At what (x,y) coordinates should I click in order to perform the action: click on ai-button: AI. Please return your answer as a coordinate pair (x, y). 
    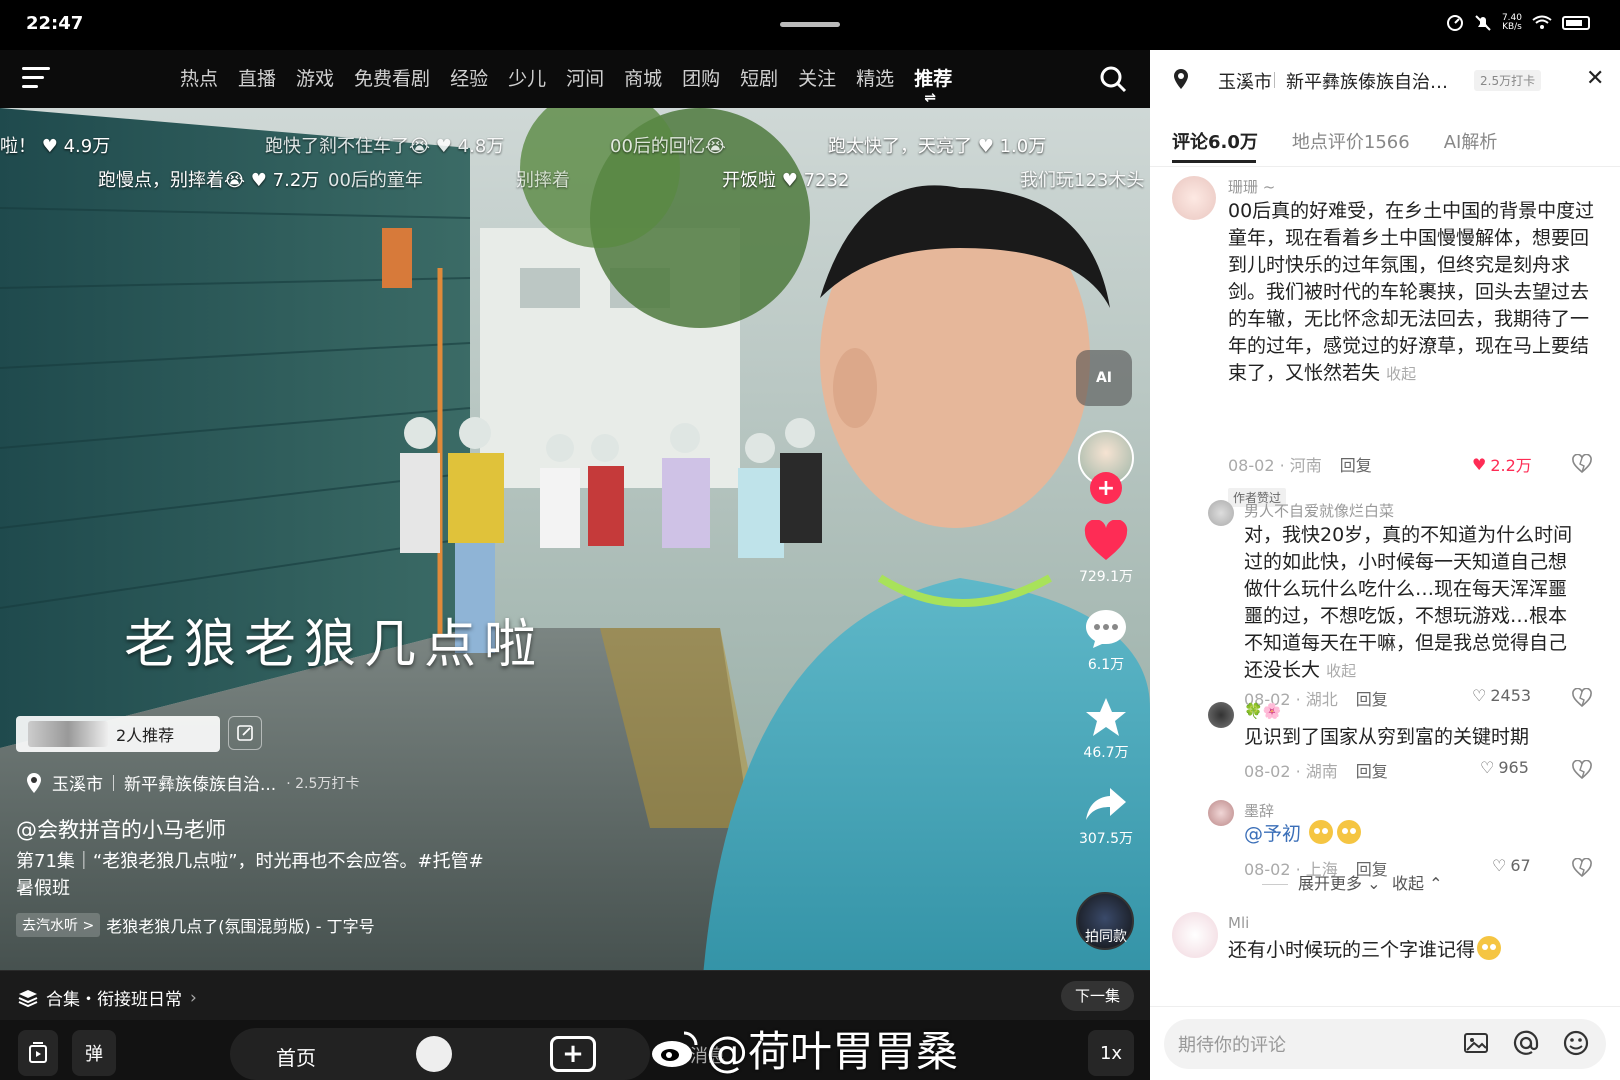
    Looking at the image, I should click on (1104, 378).